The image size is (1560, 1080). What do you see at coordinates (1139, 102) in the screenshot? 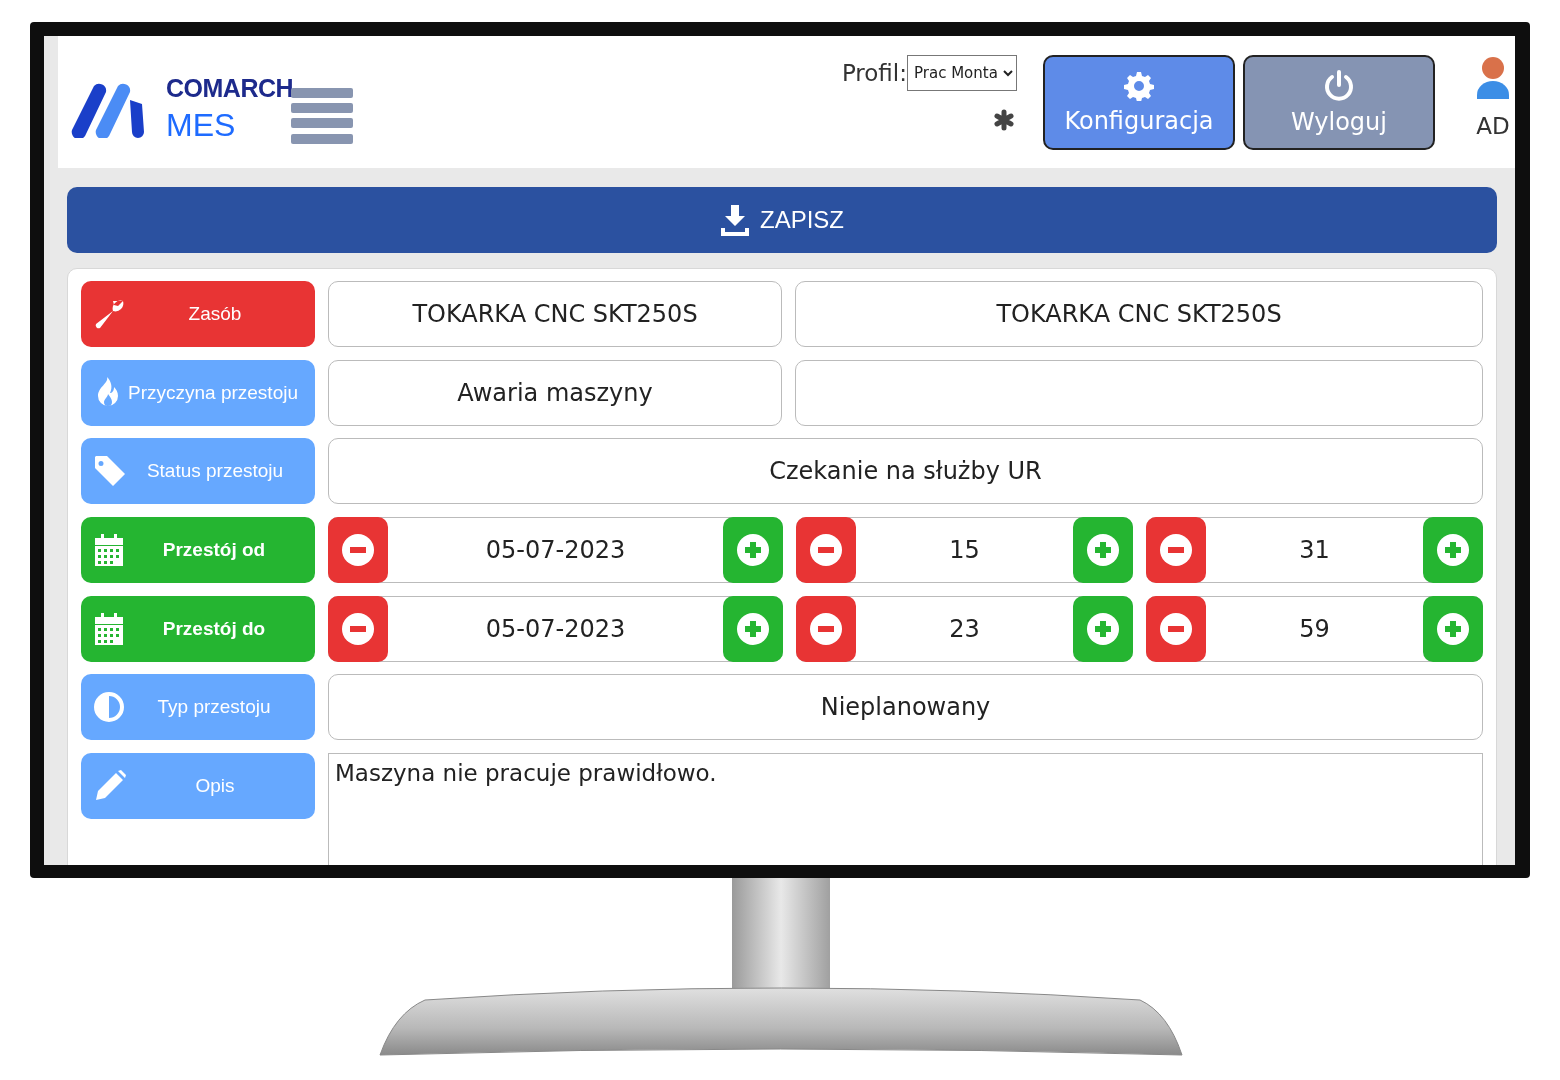
I see `configuration-button: Konfiguracja` at bounding box center [1139, 102].